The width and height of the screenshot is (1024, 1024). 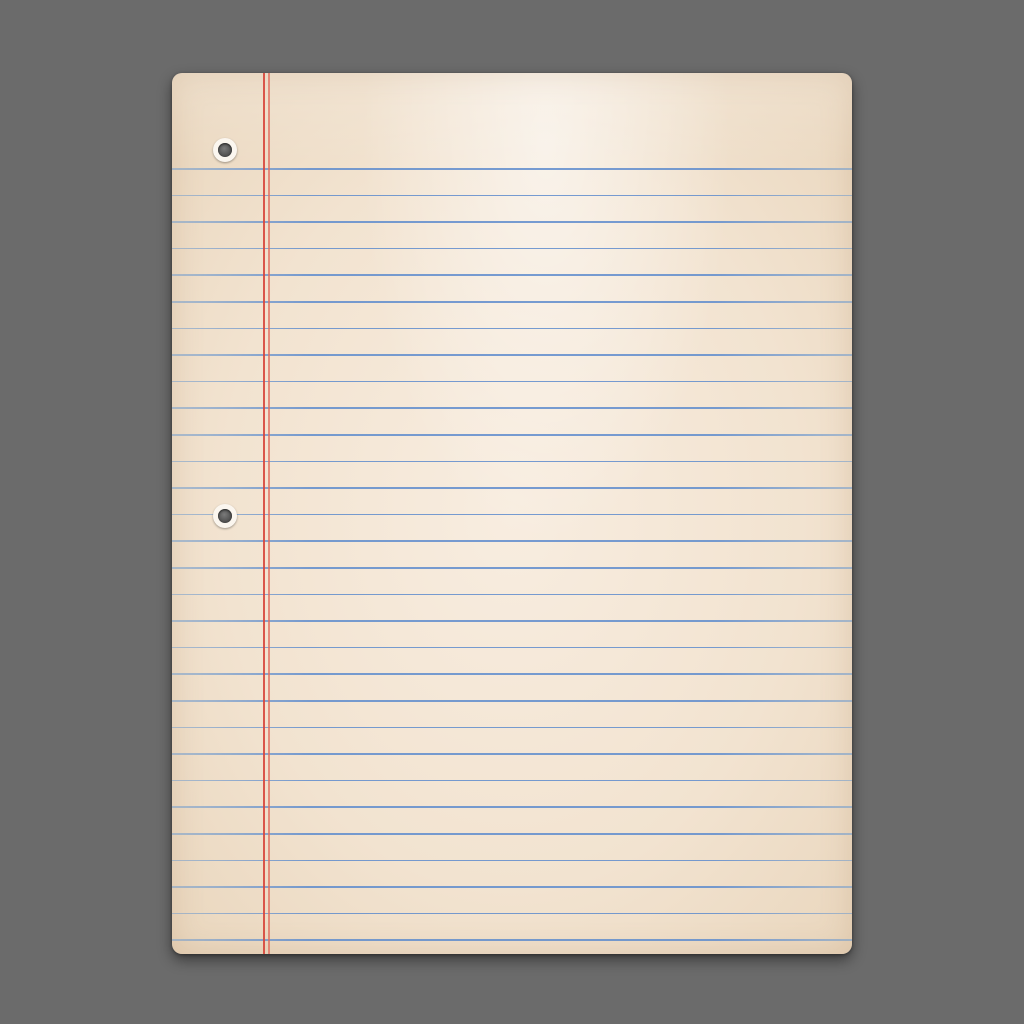 I want to click on margin-line, so click(x=264, y=513).